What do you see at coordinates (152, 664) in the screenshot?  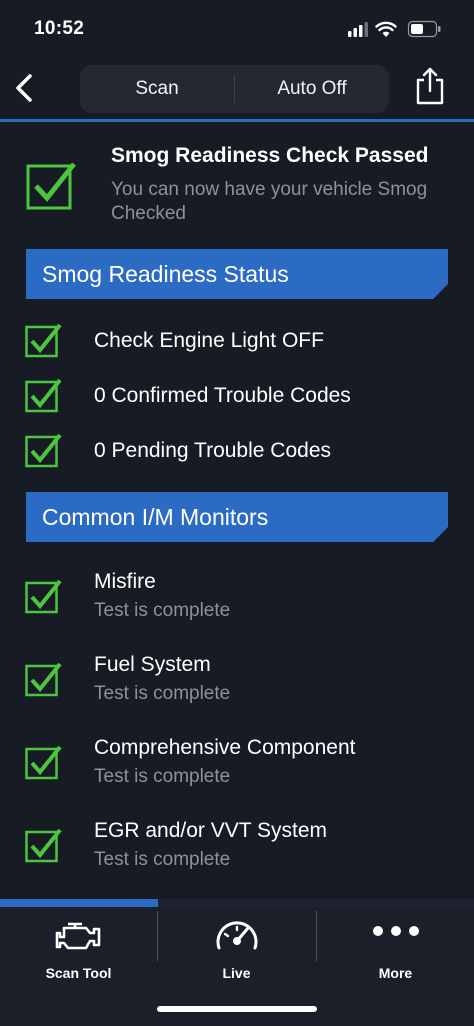 I see `monitor-name: Fuel System` at bounding box center [152, 664].